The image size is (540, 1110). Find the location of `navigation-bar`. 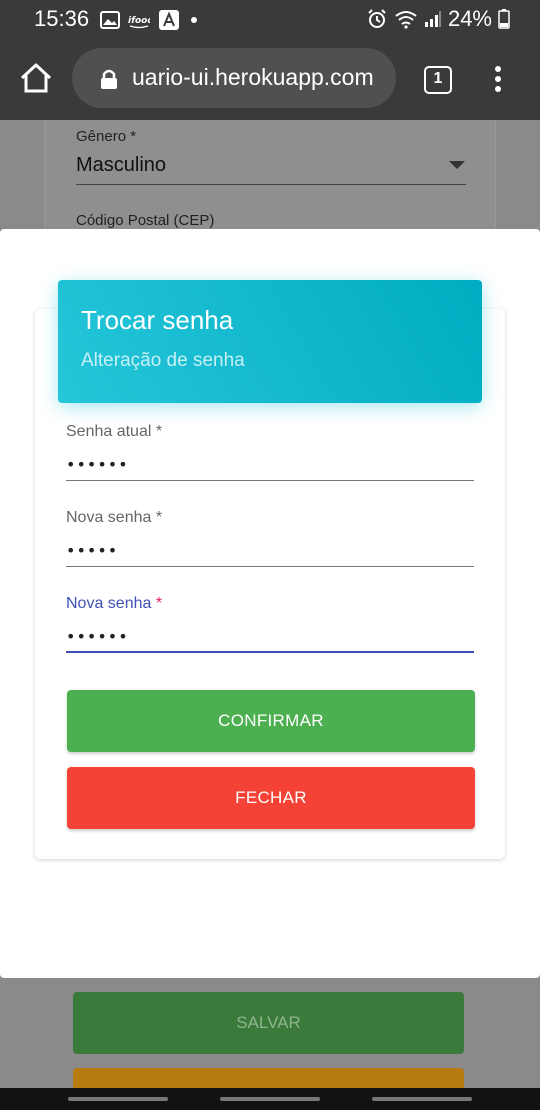

navigation-bar is located at coordinates (270, 1099).